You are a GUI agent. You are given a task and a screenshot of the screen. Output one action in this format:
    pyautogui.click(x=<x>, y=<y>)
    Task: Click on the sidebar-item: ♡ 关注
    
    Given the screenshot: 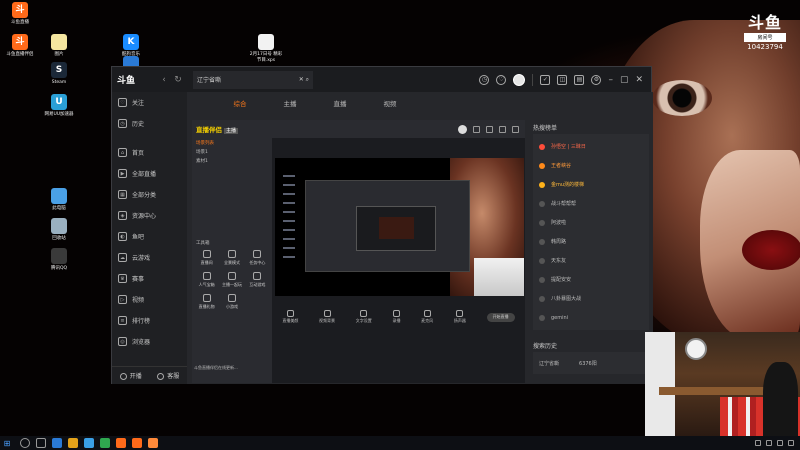 What is the action you would take?
    pyautogui.click(x=149, y=102)
    